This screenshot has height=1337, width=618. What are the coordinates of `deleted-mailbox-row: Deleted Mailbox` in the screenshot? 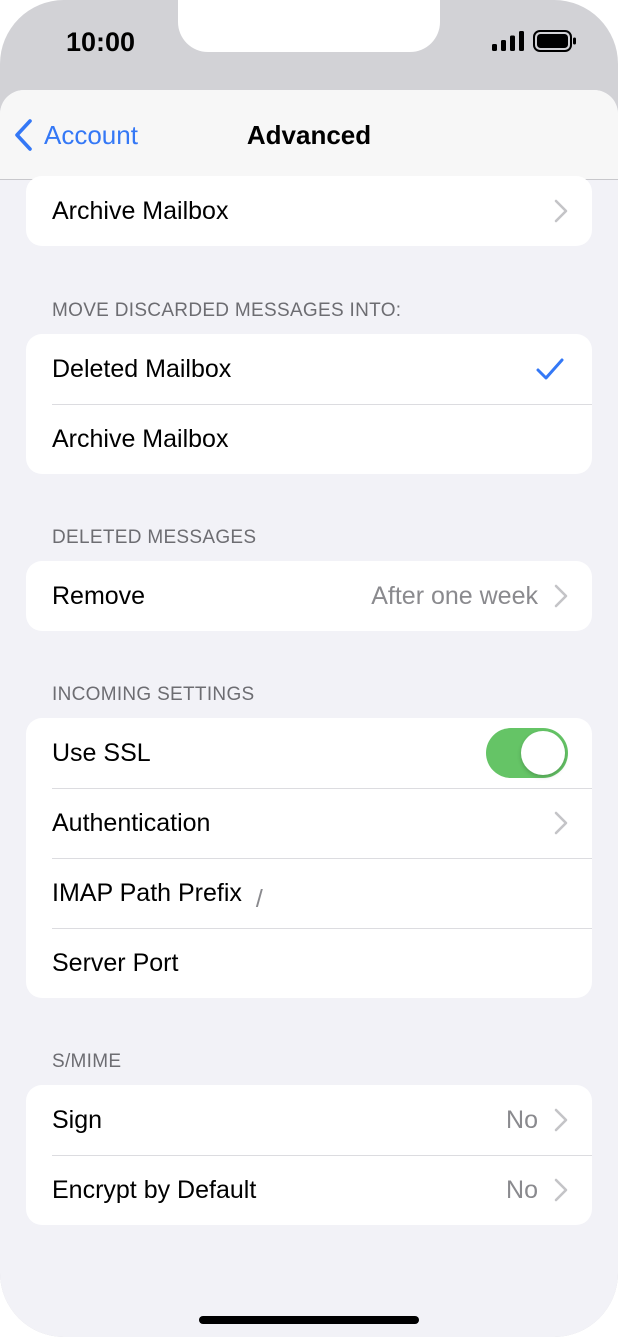 It's located at (309, 369).